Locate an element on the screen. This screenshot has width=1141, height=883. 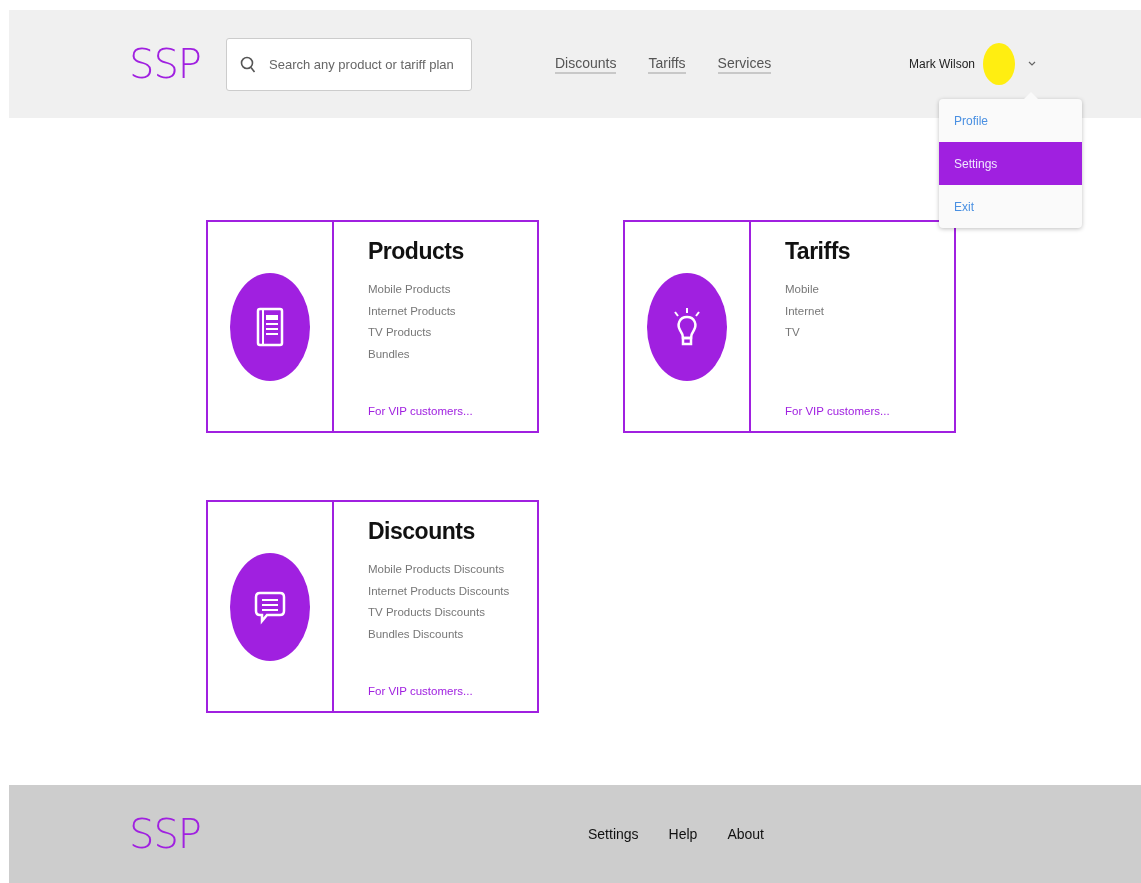
card-item: Mobile is located at coordinates (802, 289).